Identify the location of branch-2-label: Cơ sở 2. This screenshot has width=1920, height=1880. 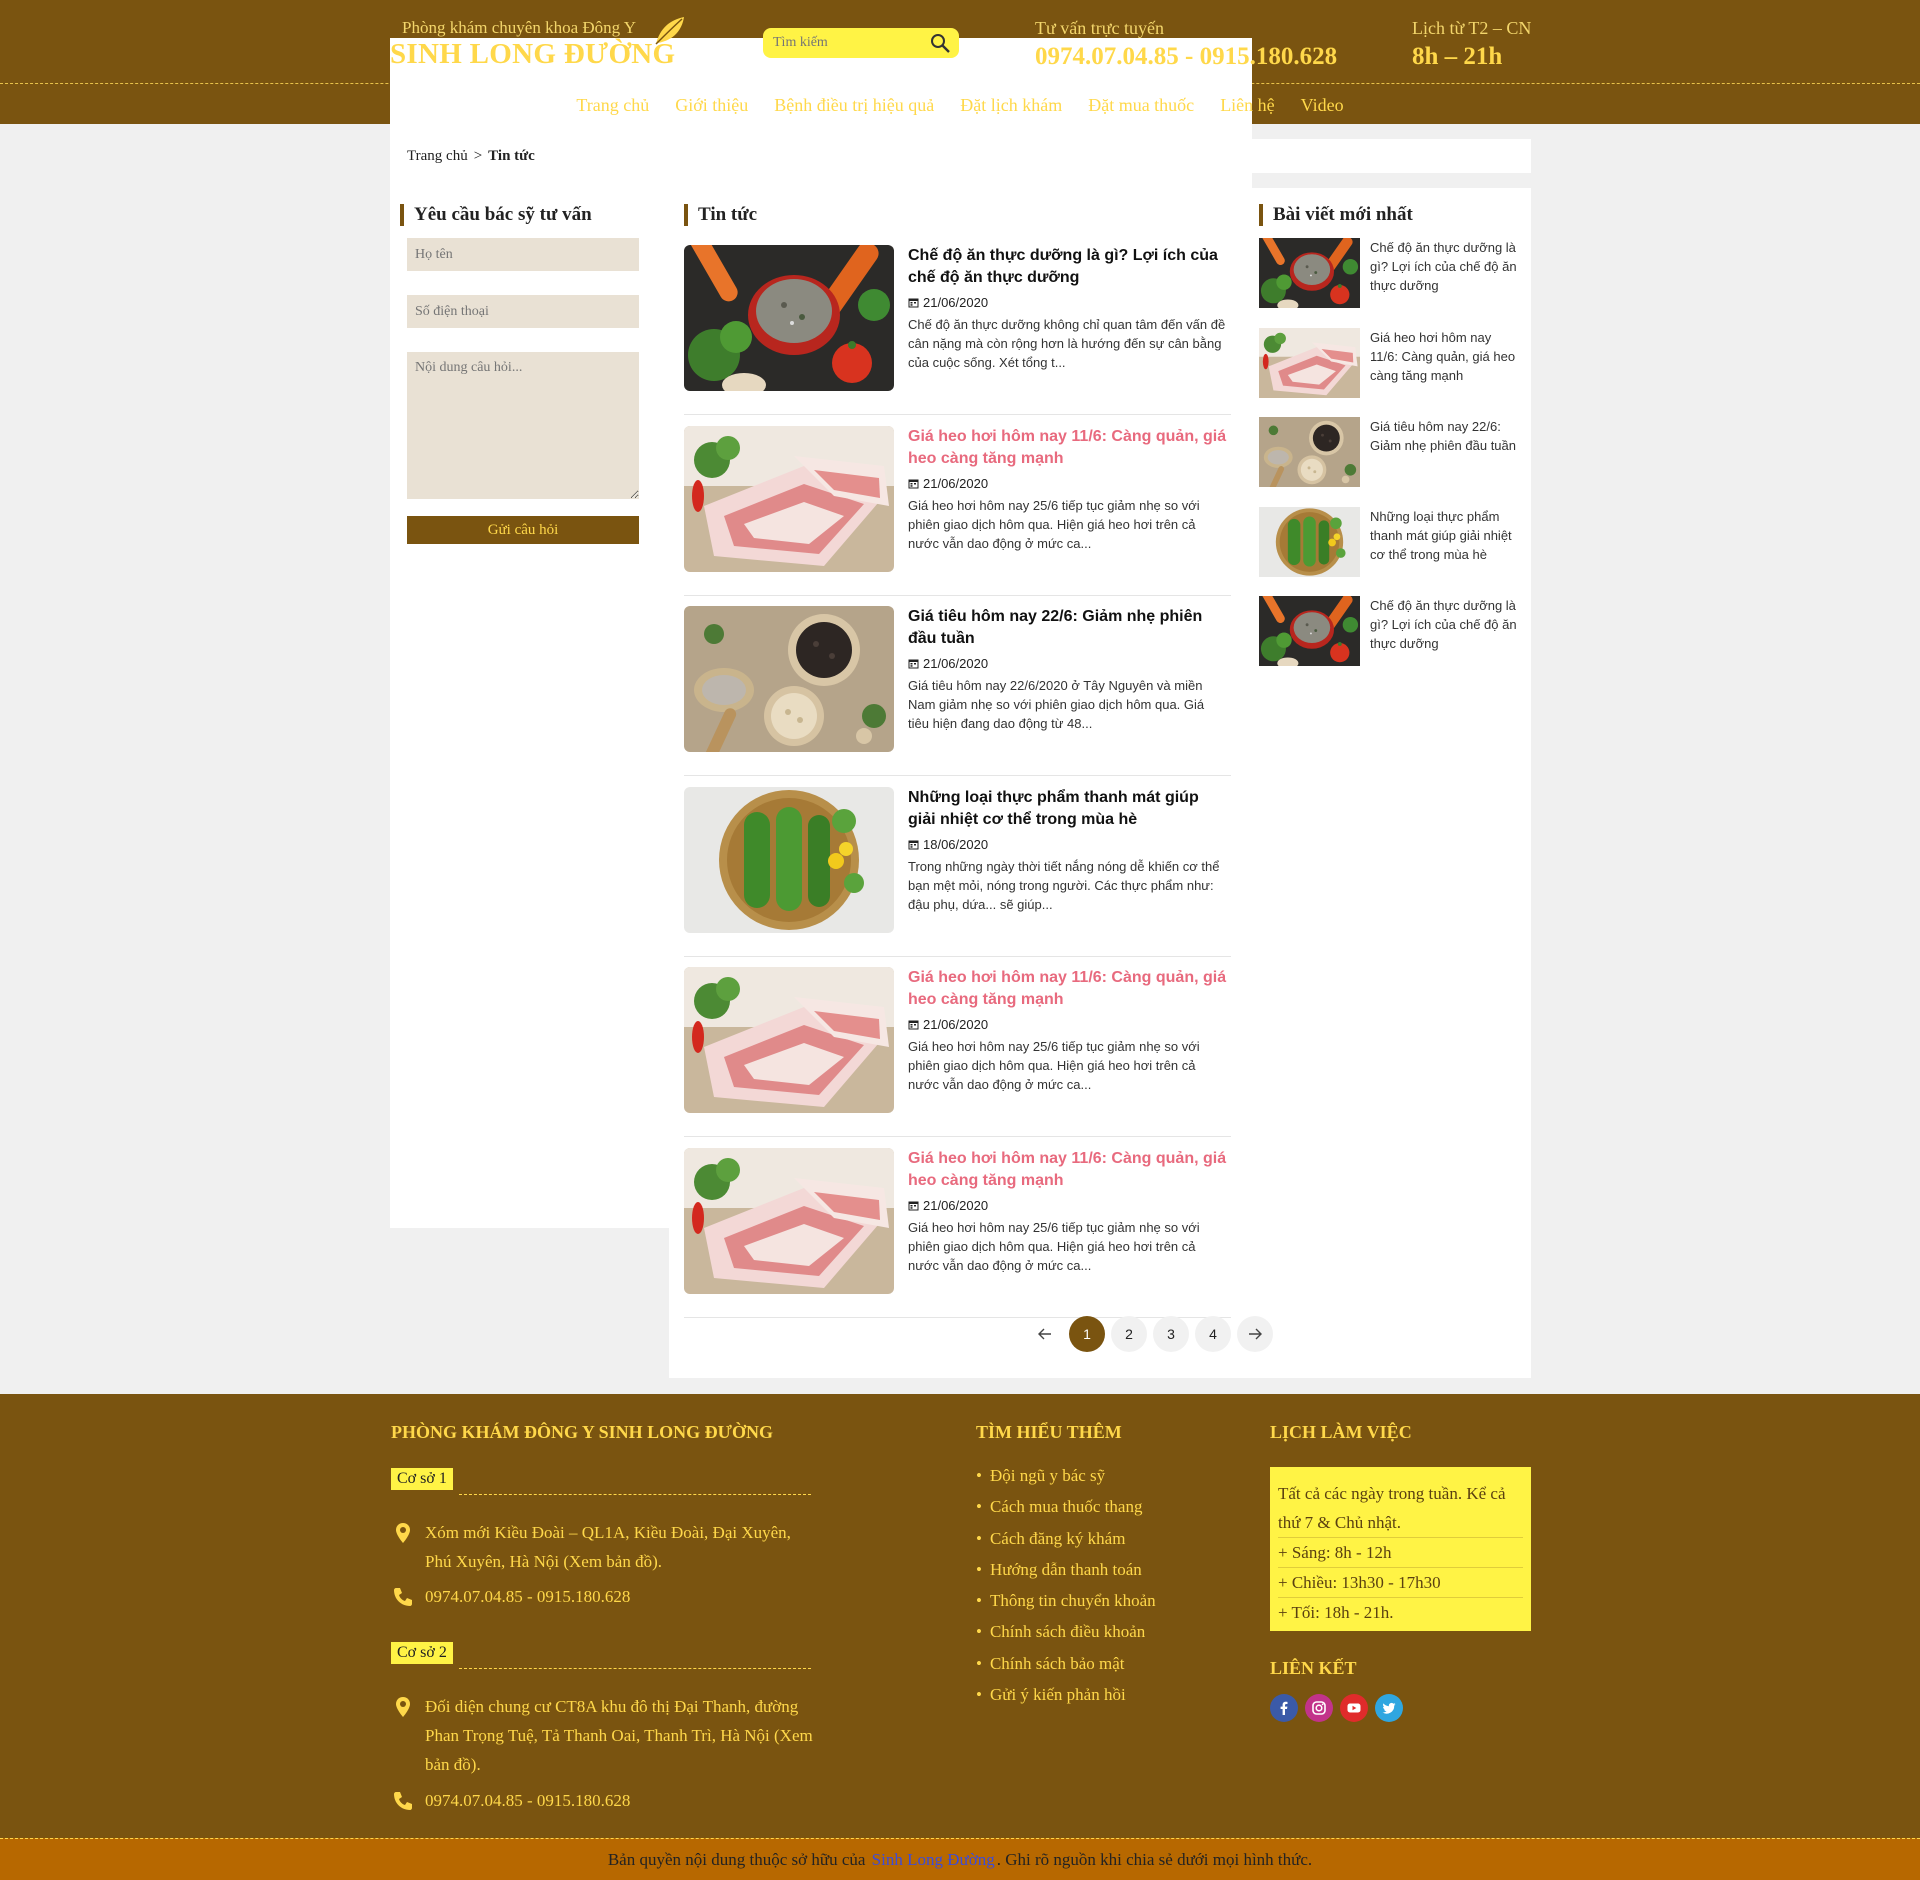
(422, 1653).